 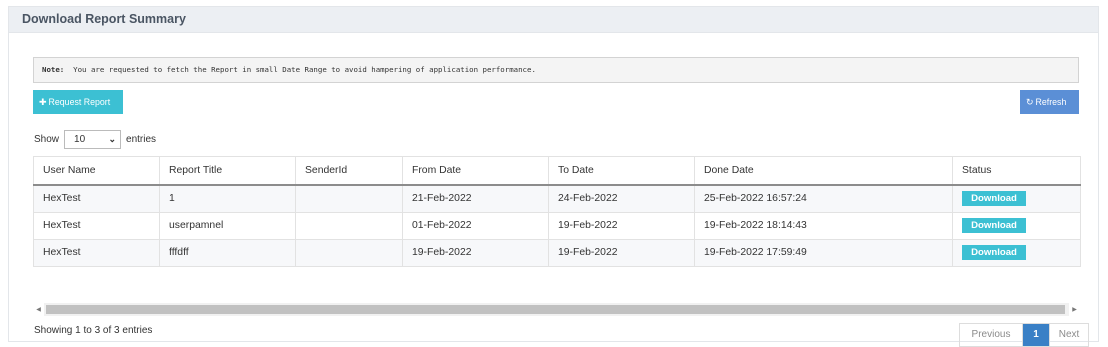 I want to click on note-label: Note:, so click(x=53, y=69).